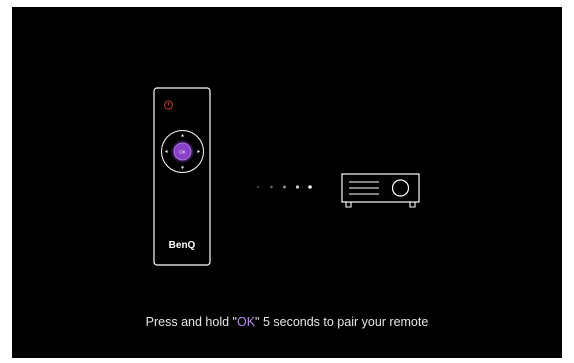 The width and height of the screenshot is (574, 363). Describe the element at coordinates (168, 105) in the screenshot. I see `power-icon` at that location.